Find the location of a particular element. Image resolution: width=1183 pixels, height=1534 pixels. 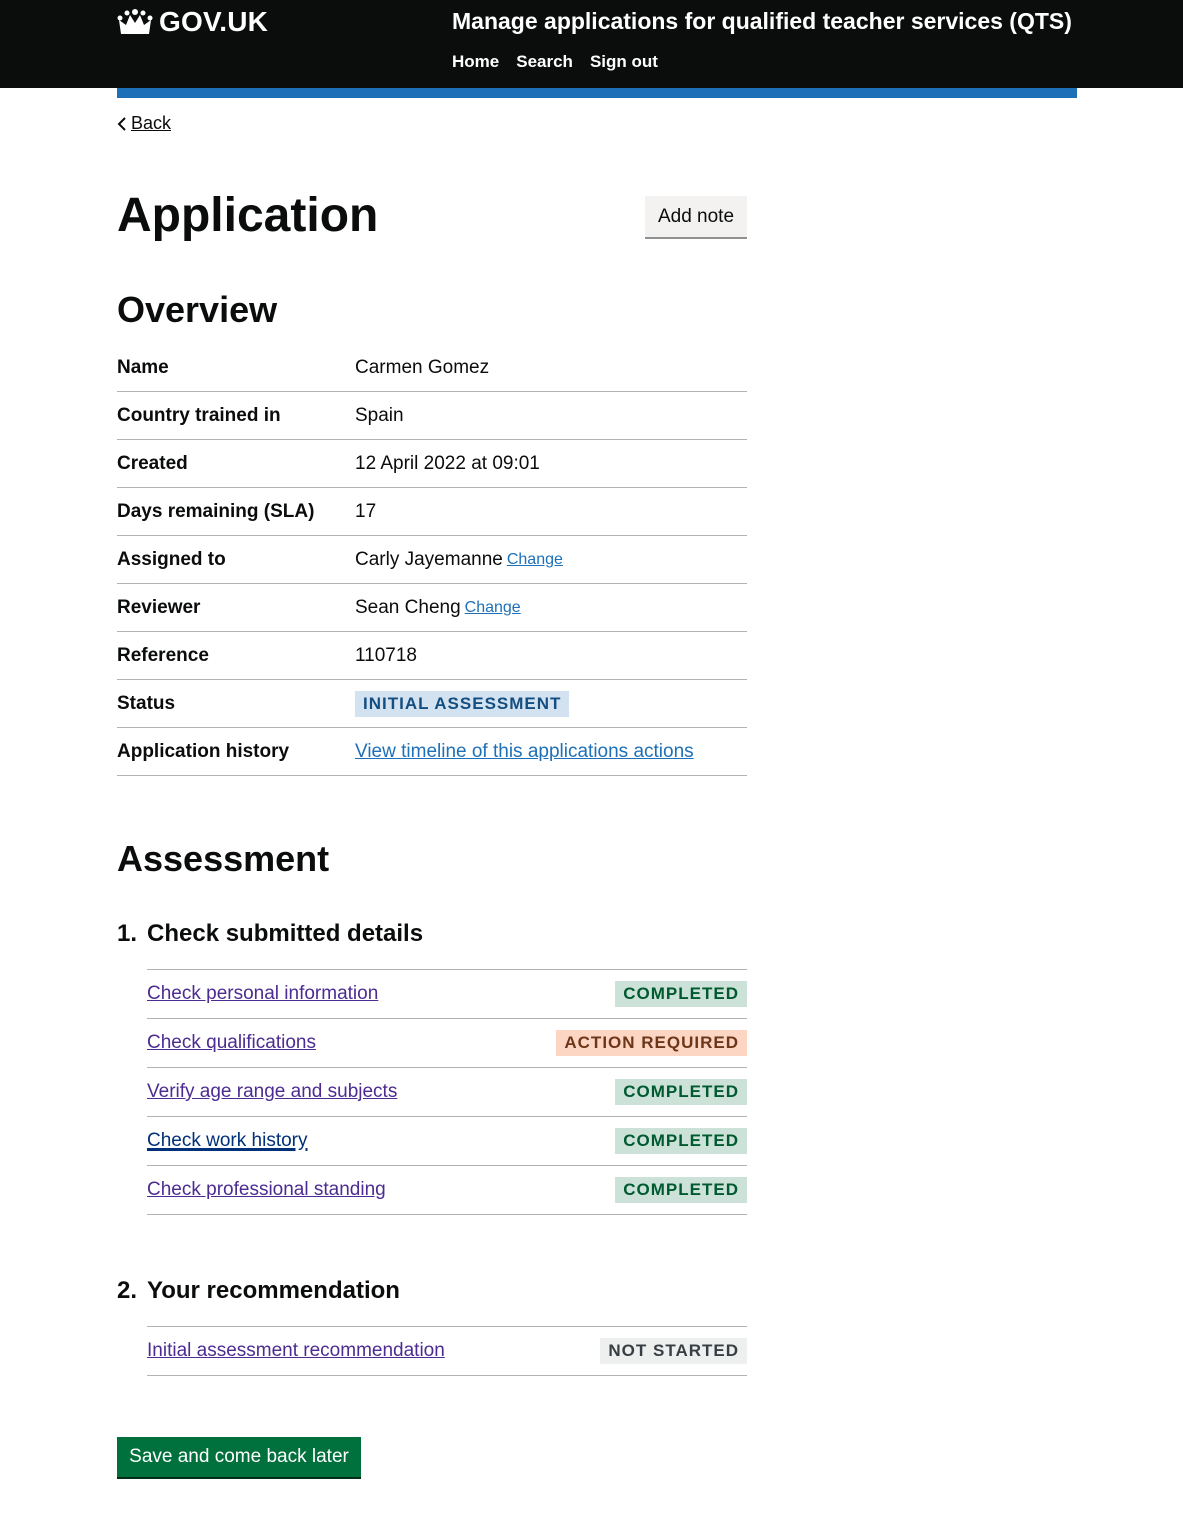

chevron-left-icon is located at coordinates (121, 123).